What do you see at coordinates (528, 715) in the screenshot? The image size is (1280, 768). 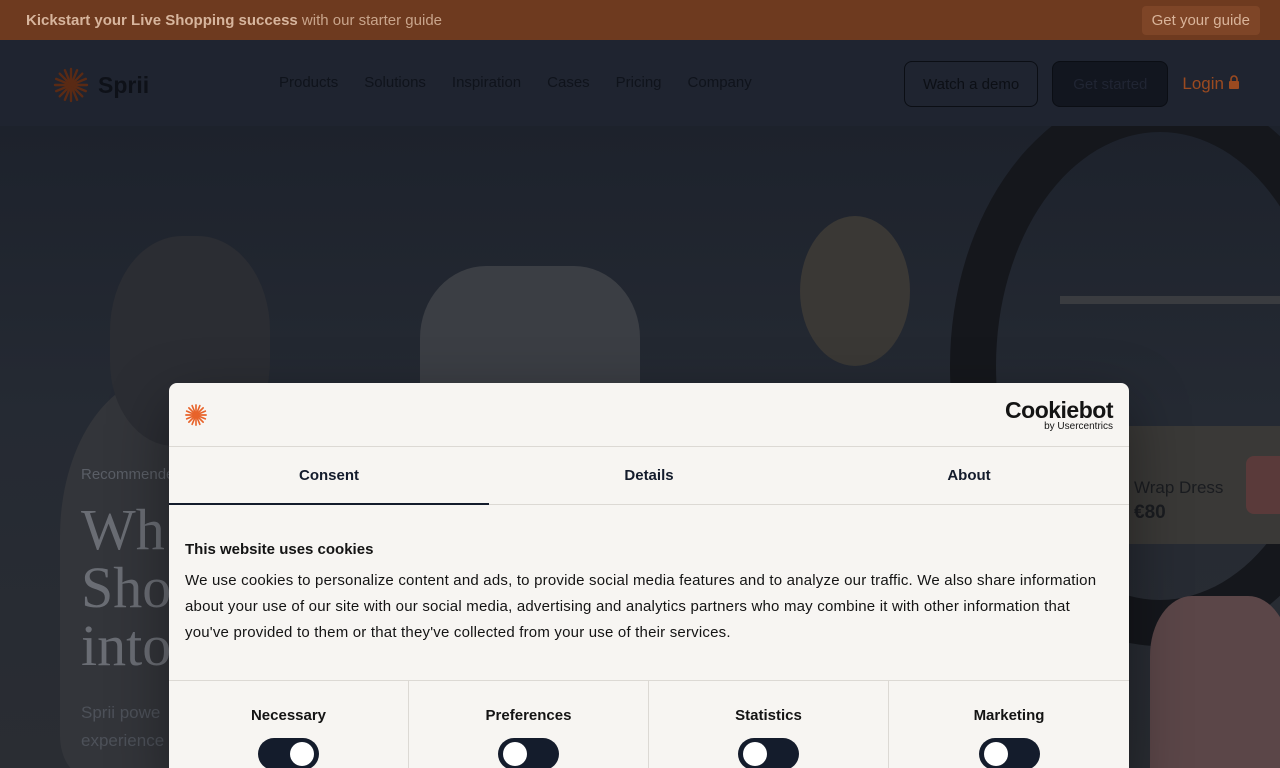 I see `category-label: Preferences` at bounding box center [528, 715].